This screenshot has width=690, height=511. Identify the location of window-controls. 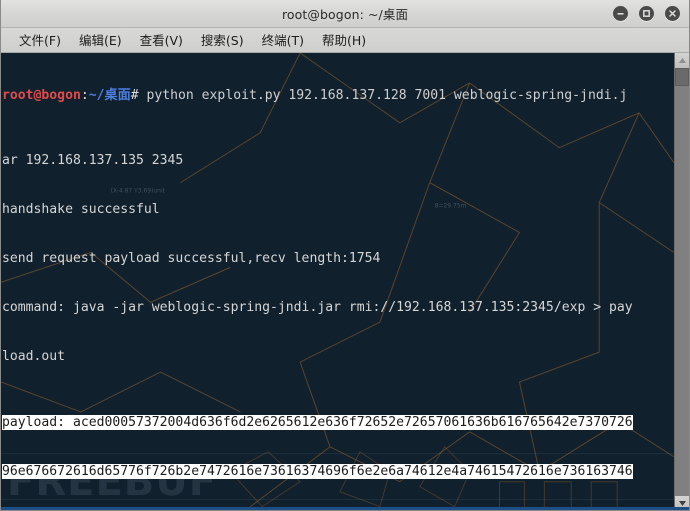
(646, 13).